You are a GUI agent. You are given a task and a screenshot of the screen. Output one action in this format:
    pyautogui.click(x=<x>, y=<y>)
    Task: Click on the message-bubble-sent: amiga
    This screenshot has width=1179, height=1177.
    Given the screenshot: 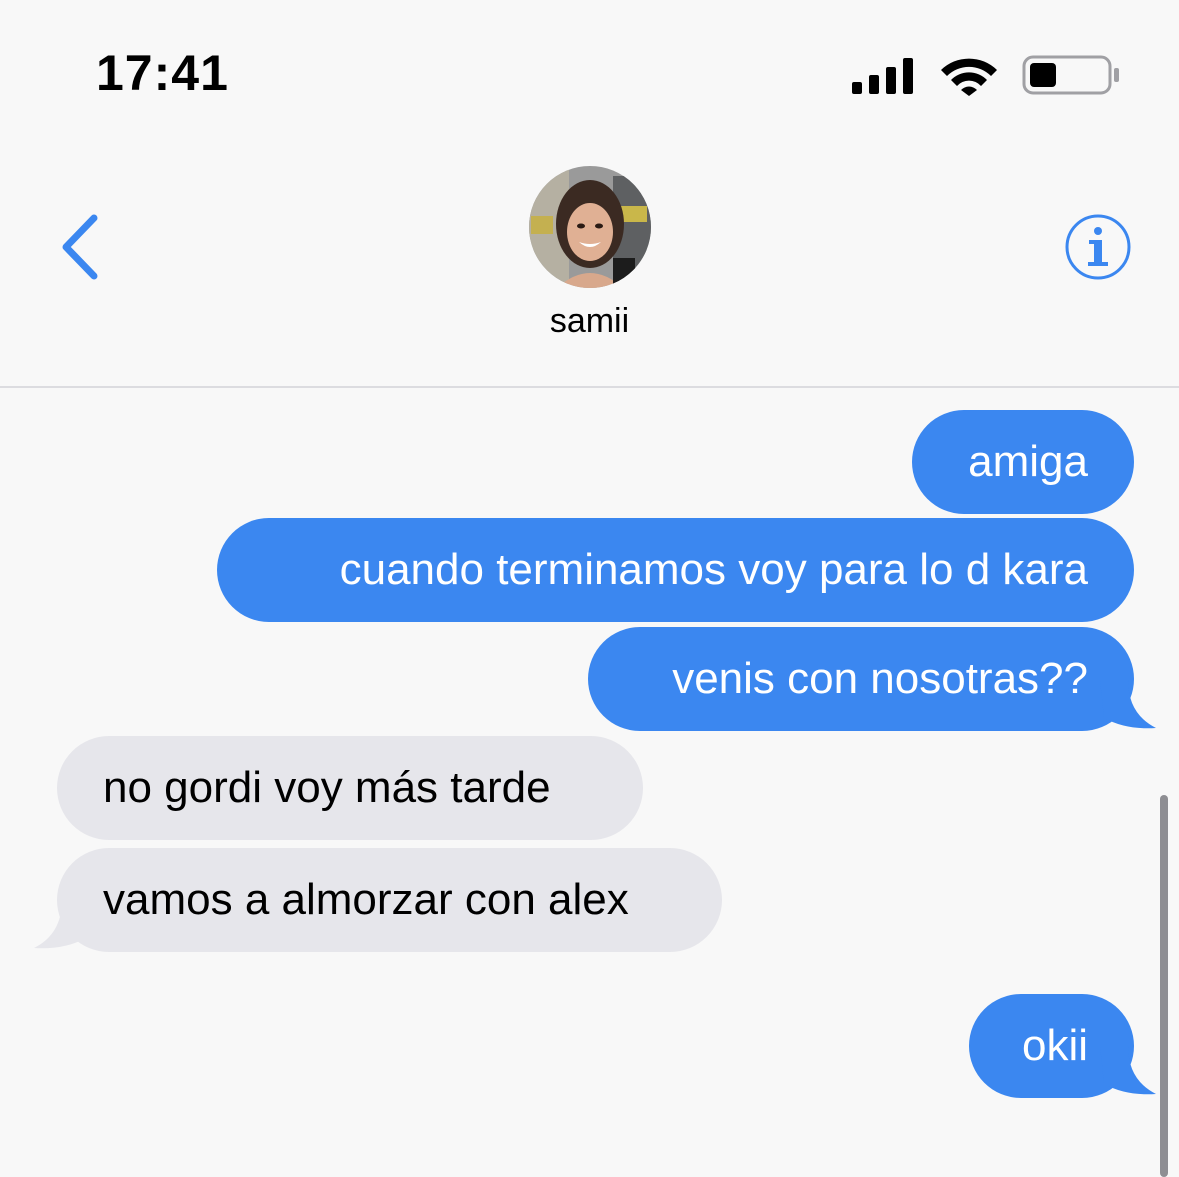 What is the action you would take?
    pyautogui.click(x=1023, y=462)
    